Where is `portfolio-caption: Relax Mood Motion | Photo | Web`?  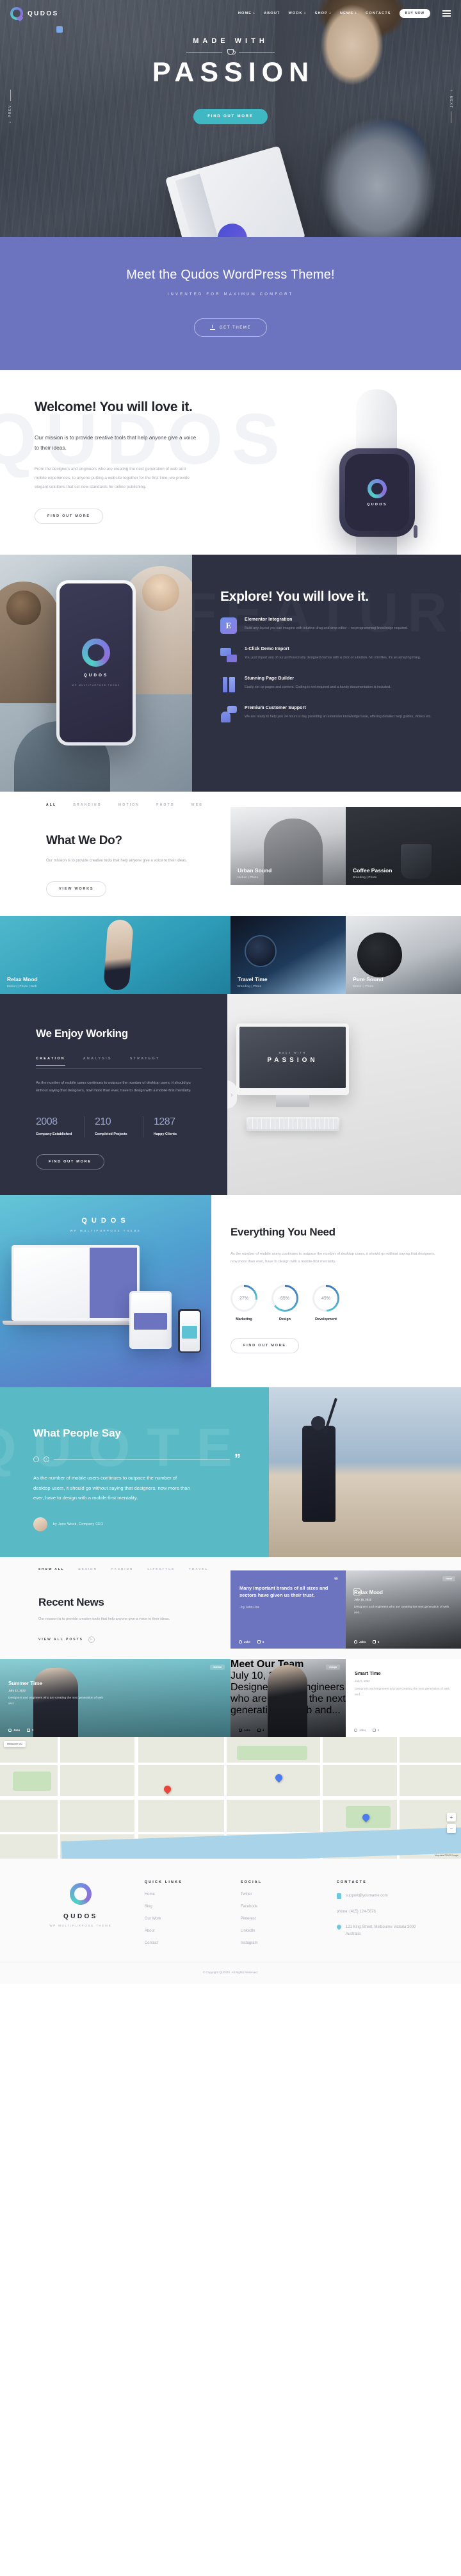
portfolio-caption: Relax Mood Motion | Photo | Web is located at coordinates (22, 982).